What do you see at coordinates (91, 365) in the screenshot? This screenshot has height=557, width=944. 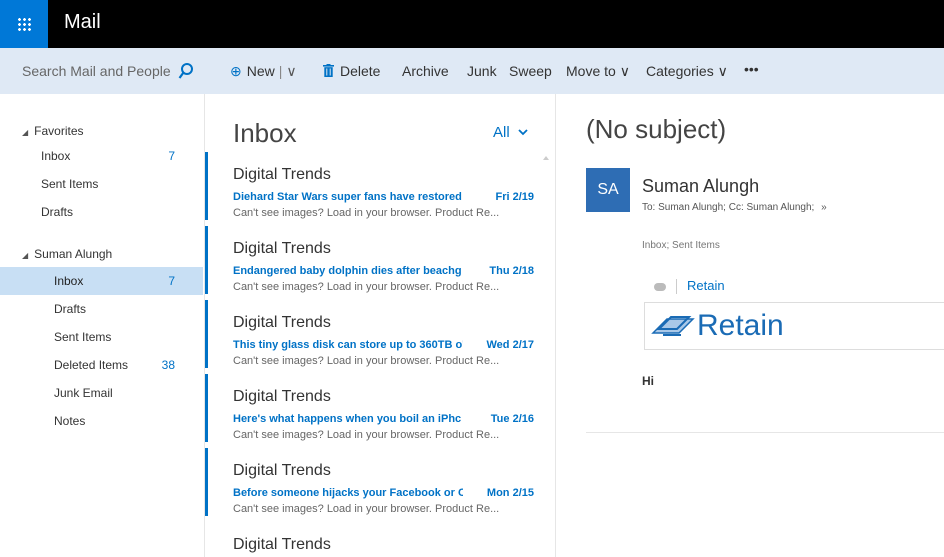 I see `folder-label: Deleted Items` at bounding box center [91, 365].